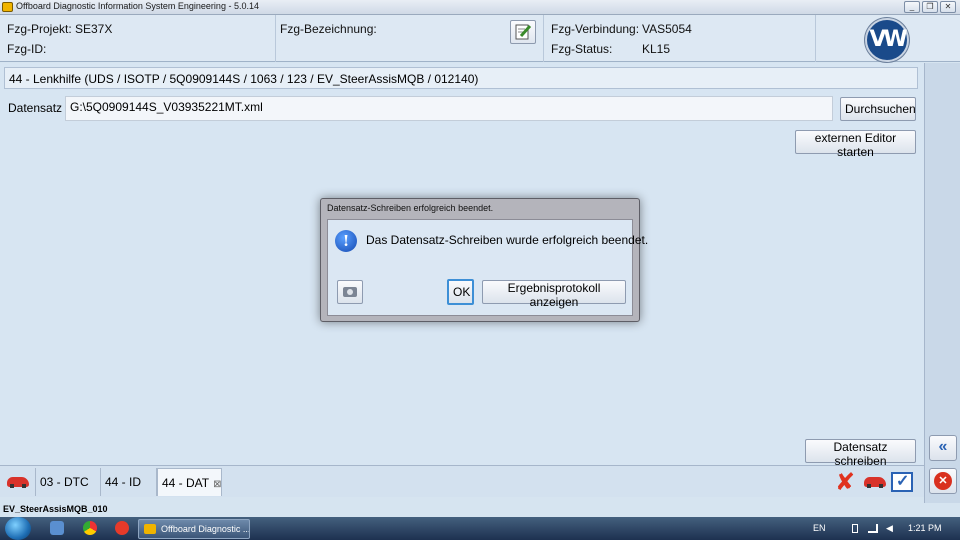 The height and width of the screenshot is (540, 960). What do you see at coordinates (7, 7) in the screenshot?
I see `app-icon` at bounding box center [7, 7].